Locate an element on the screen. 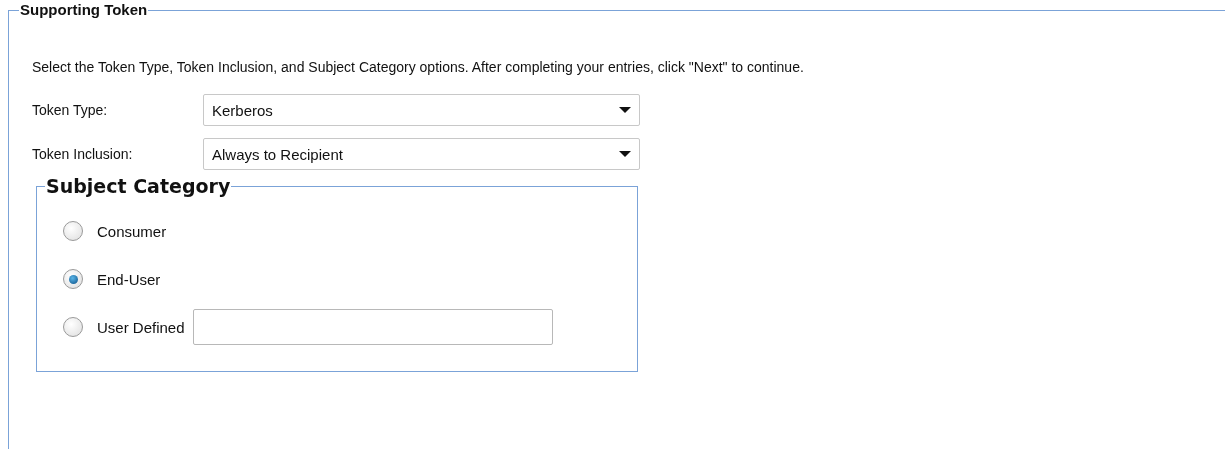 Image resolution: width=1225 pixels, height=459 pixels. dropdown: Kerberos is located at coordinates (421, 110).